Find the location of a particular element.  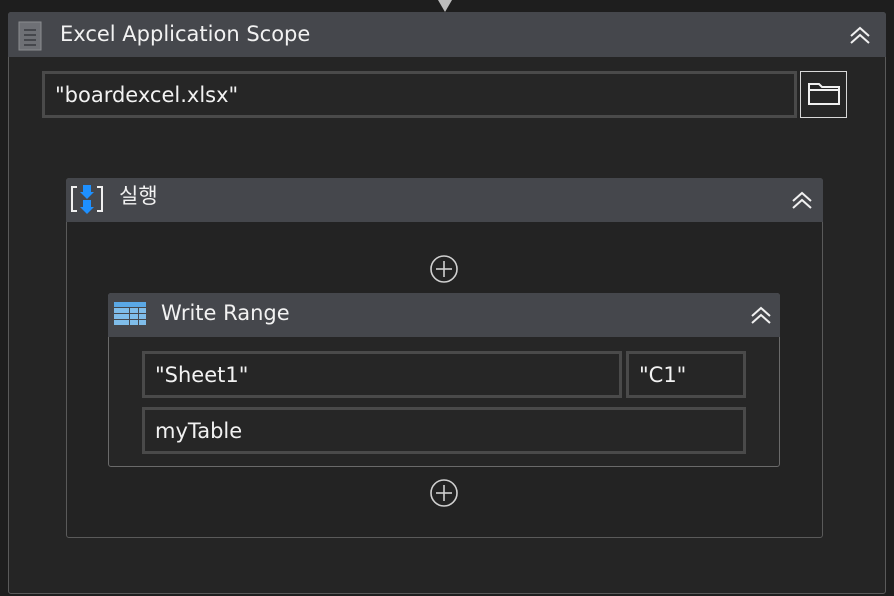

sheet-name-input: "Sheet1" is located at coordinates (382, 374).